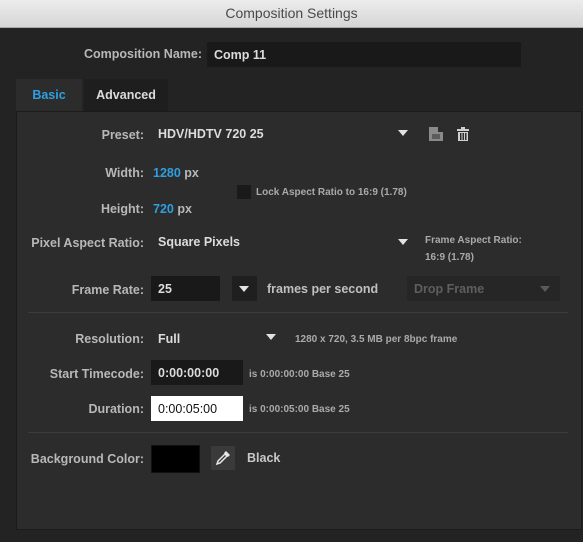  Describe the element at coordinates (463, 134) in the screenshot. I see `trash-icon` at that location.